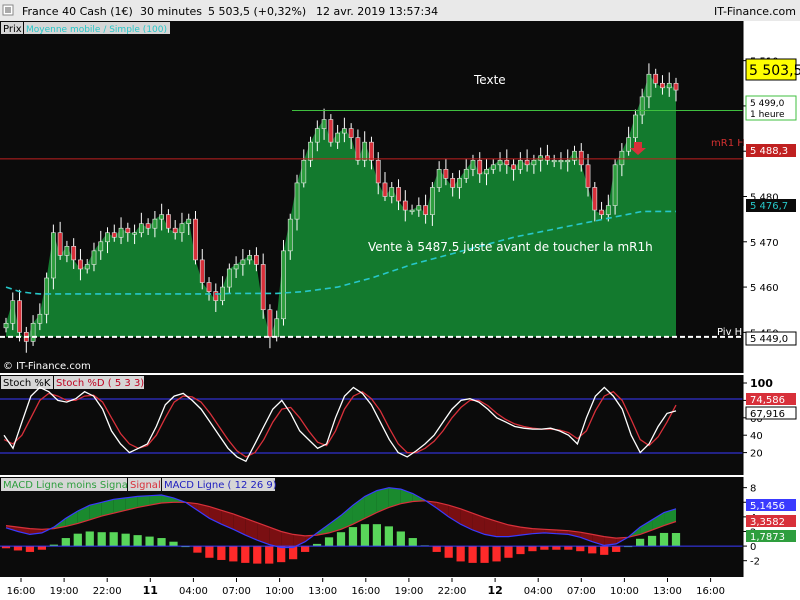 Image resolution: width=800 pixels, height=600 pixels. What do you see at coordinates (767, 537) in the screenshot?
I see `macd-hist-value: 1,7873` at bounding box center [767, 537].